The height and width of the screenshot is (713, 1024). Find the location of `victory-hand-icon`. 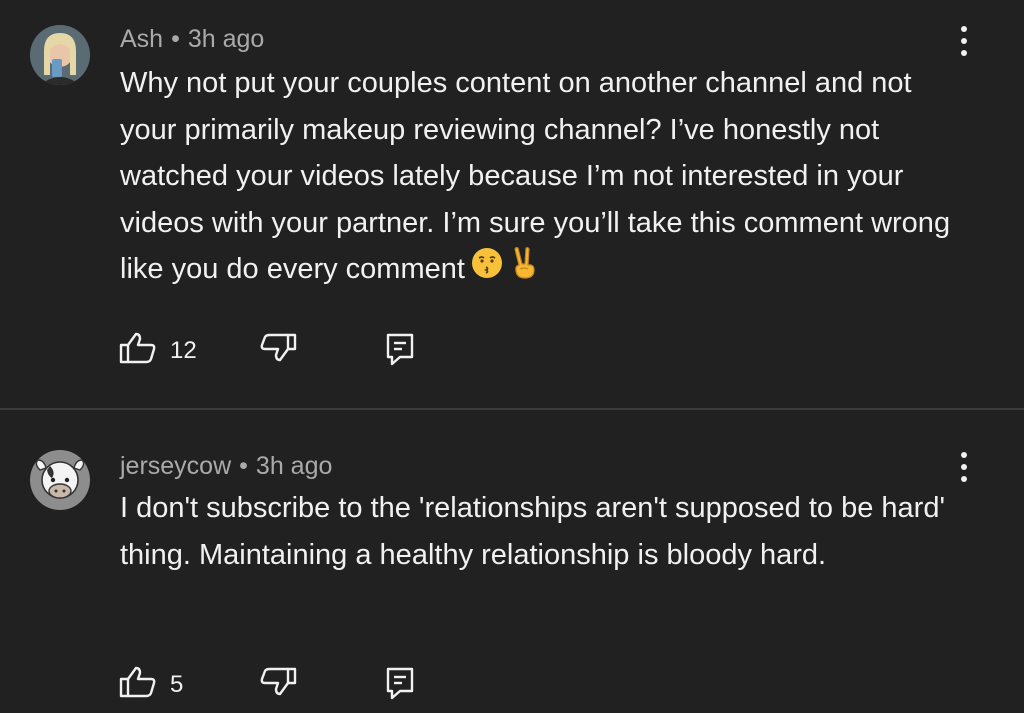

victory-hand-icon is located at coordinates (524, 270).